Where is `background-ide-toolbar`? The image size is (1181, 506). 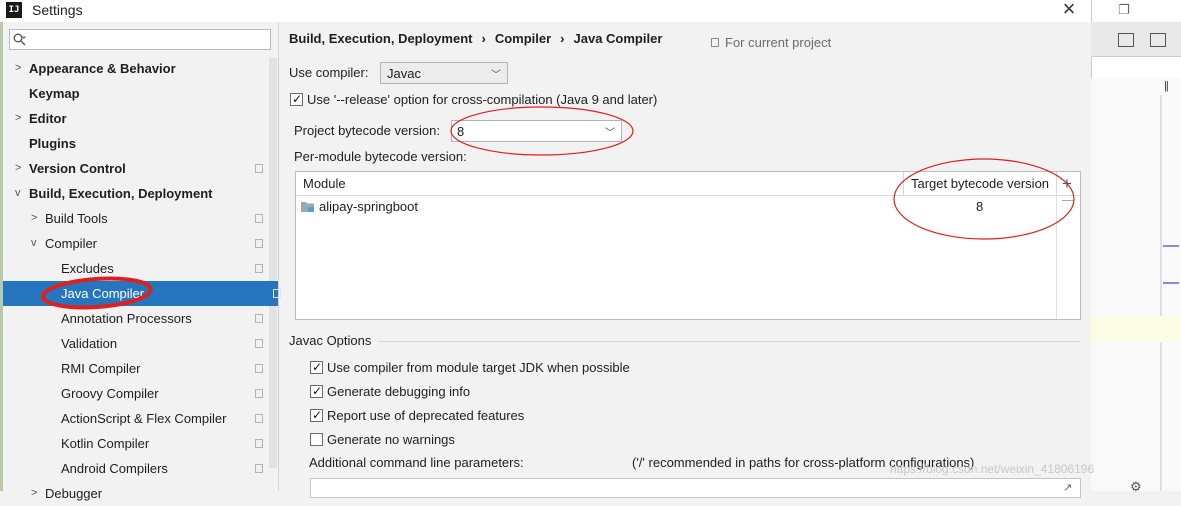 background-ide-toolbar is located at coordinates (1136, 39).